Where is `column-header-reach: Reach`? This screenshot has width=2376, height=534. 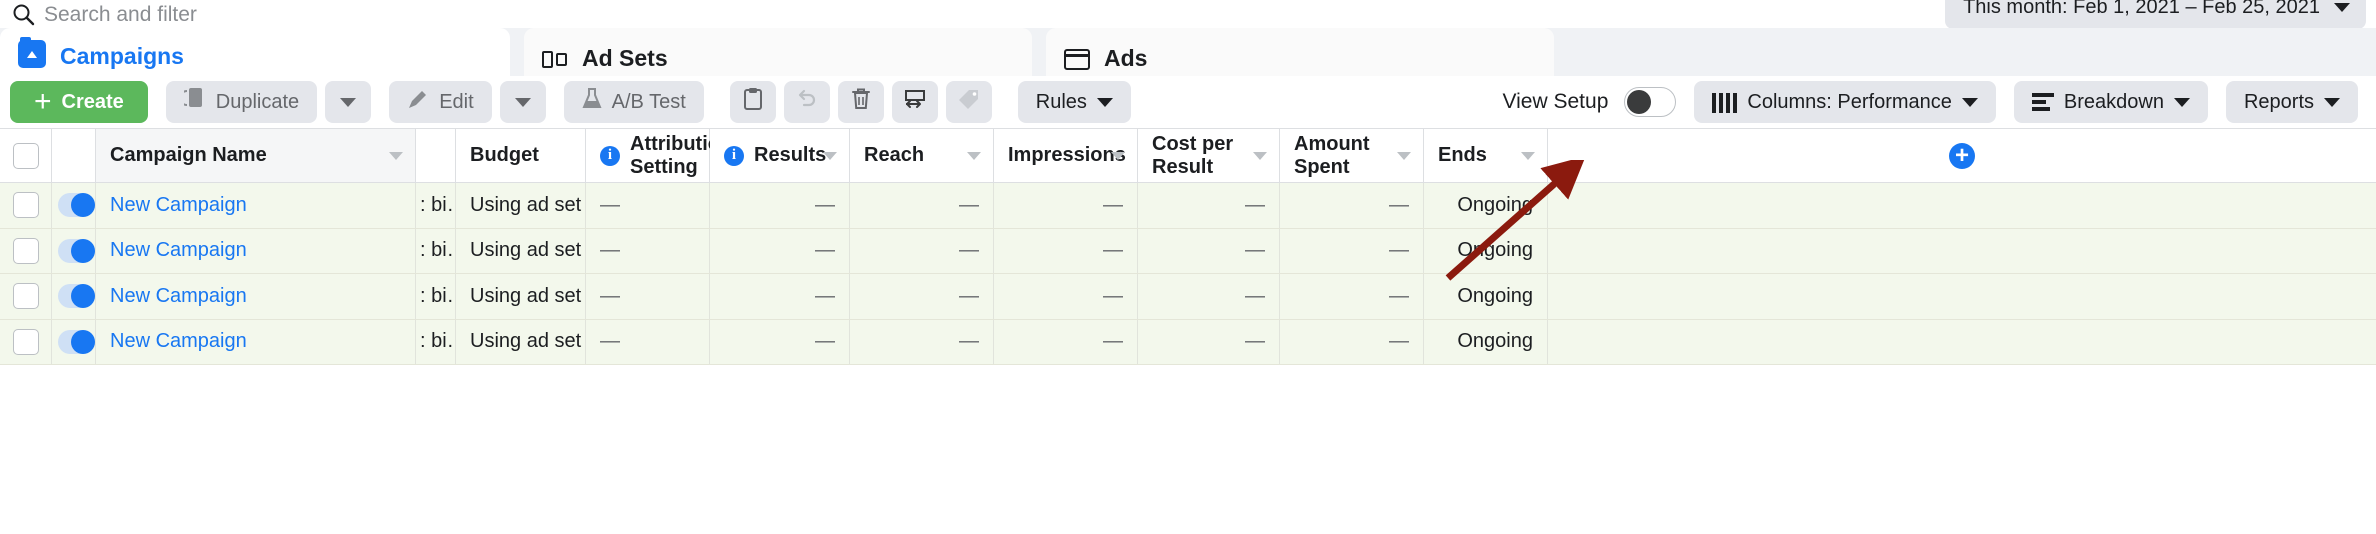 column-header-reach: Reach is located at coordinates (922, 155).